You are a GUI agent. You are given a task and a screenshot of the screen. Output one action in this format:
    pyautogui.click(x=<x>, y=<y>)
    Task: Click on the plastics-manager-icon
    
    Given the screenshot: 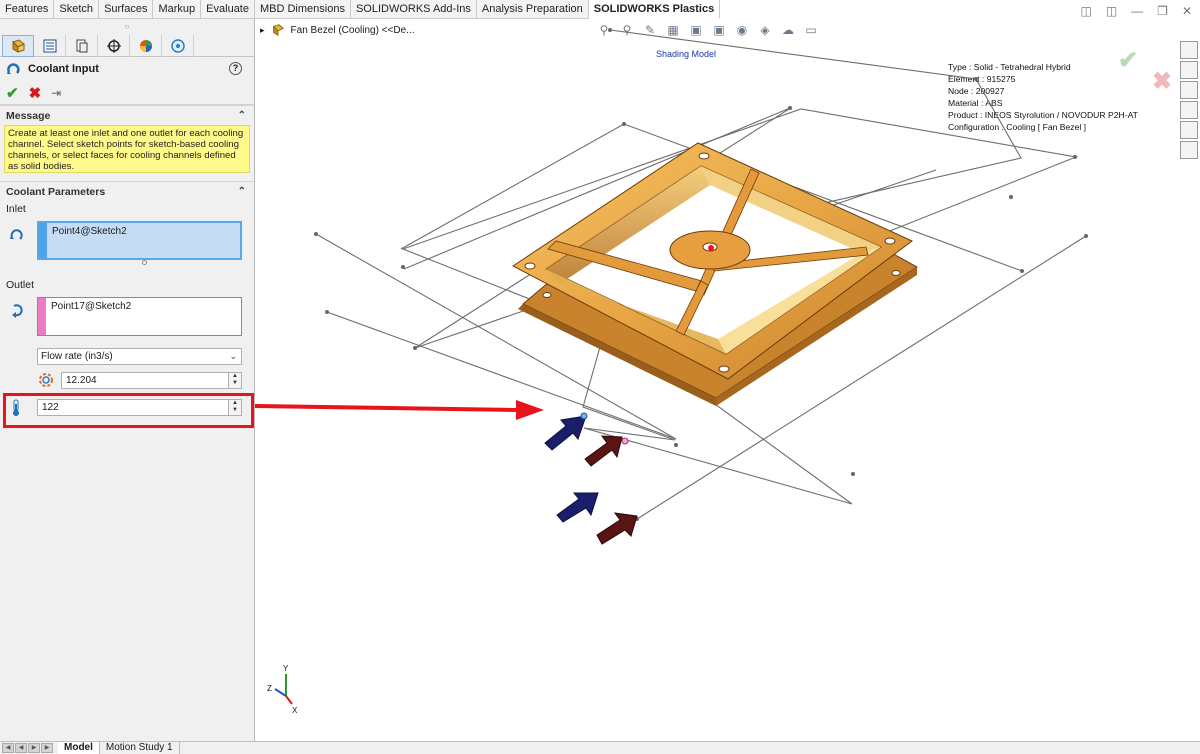 What is the action you would take?
    pyautogui.click(x=177, y=46)
    